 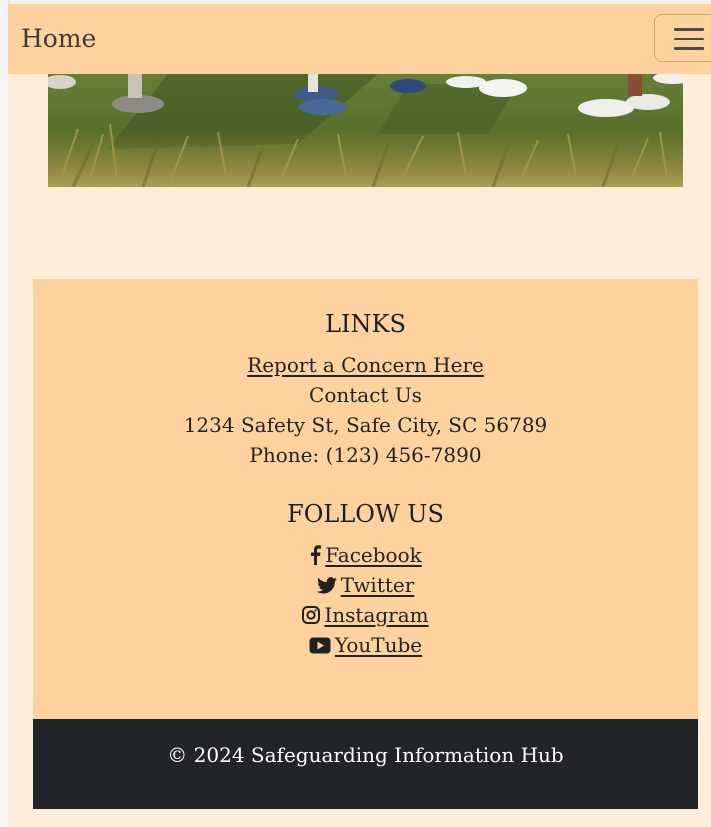 I want to click on social-facebook-row: Facebook, so click(x=365, y=556).